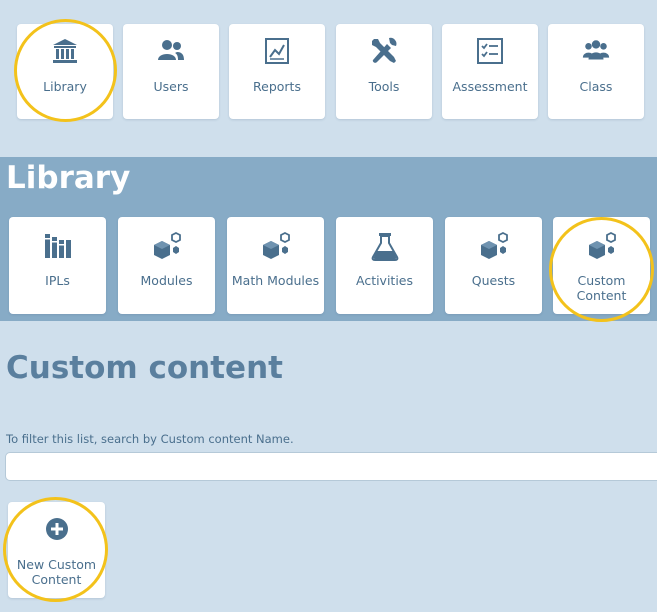  What do you see at coordinates (171, 86) in the screenshot?
I see `nav-item-label: Users` at bounding box center [171, 86].